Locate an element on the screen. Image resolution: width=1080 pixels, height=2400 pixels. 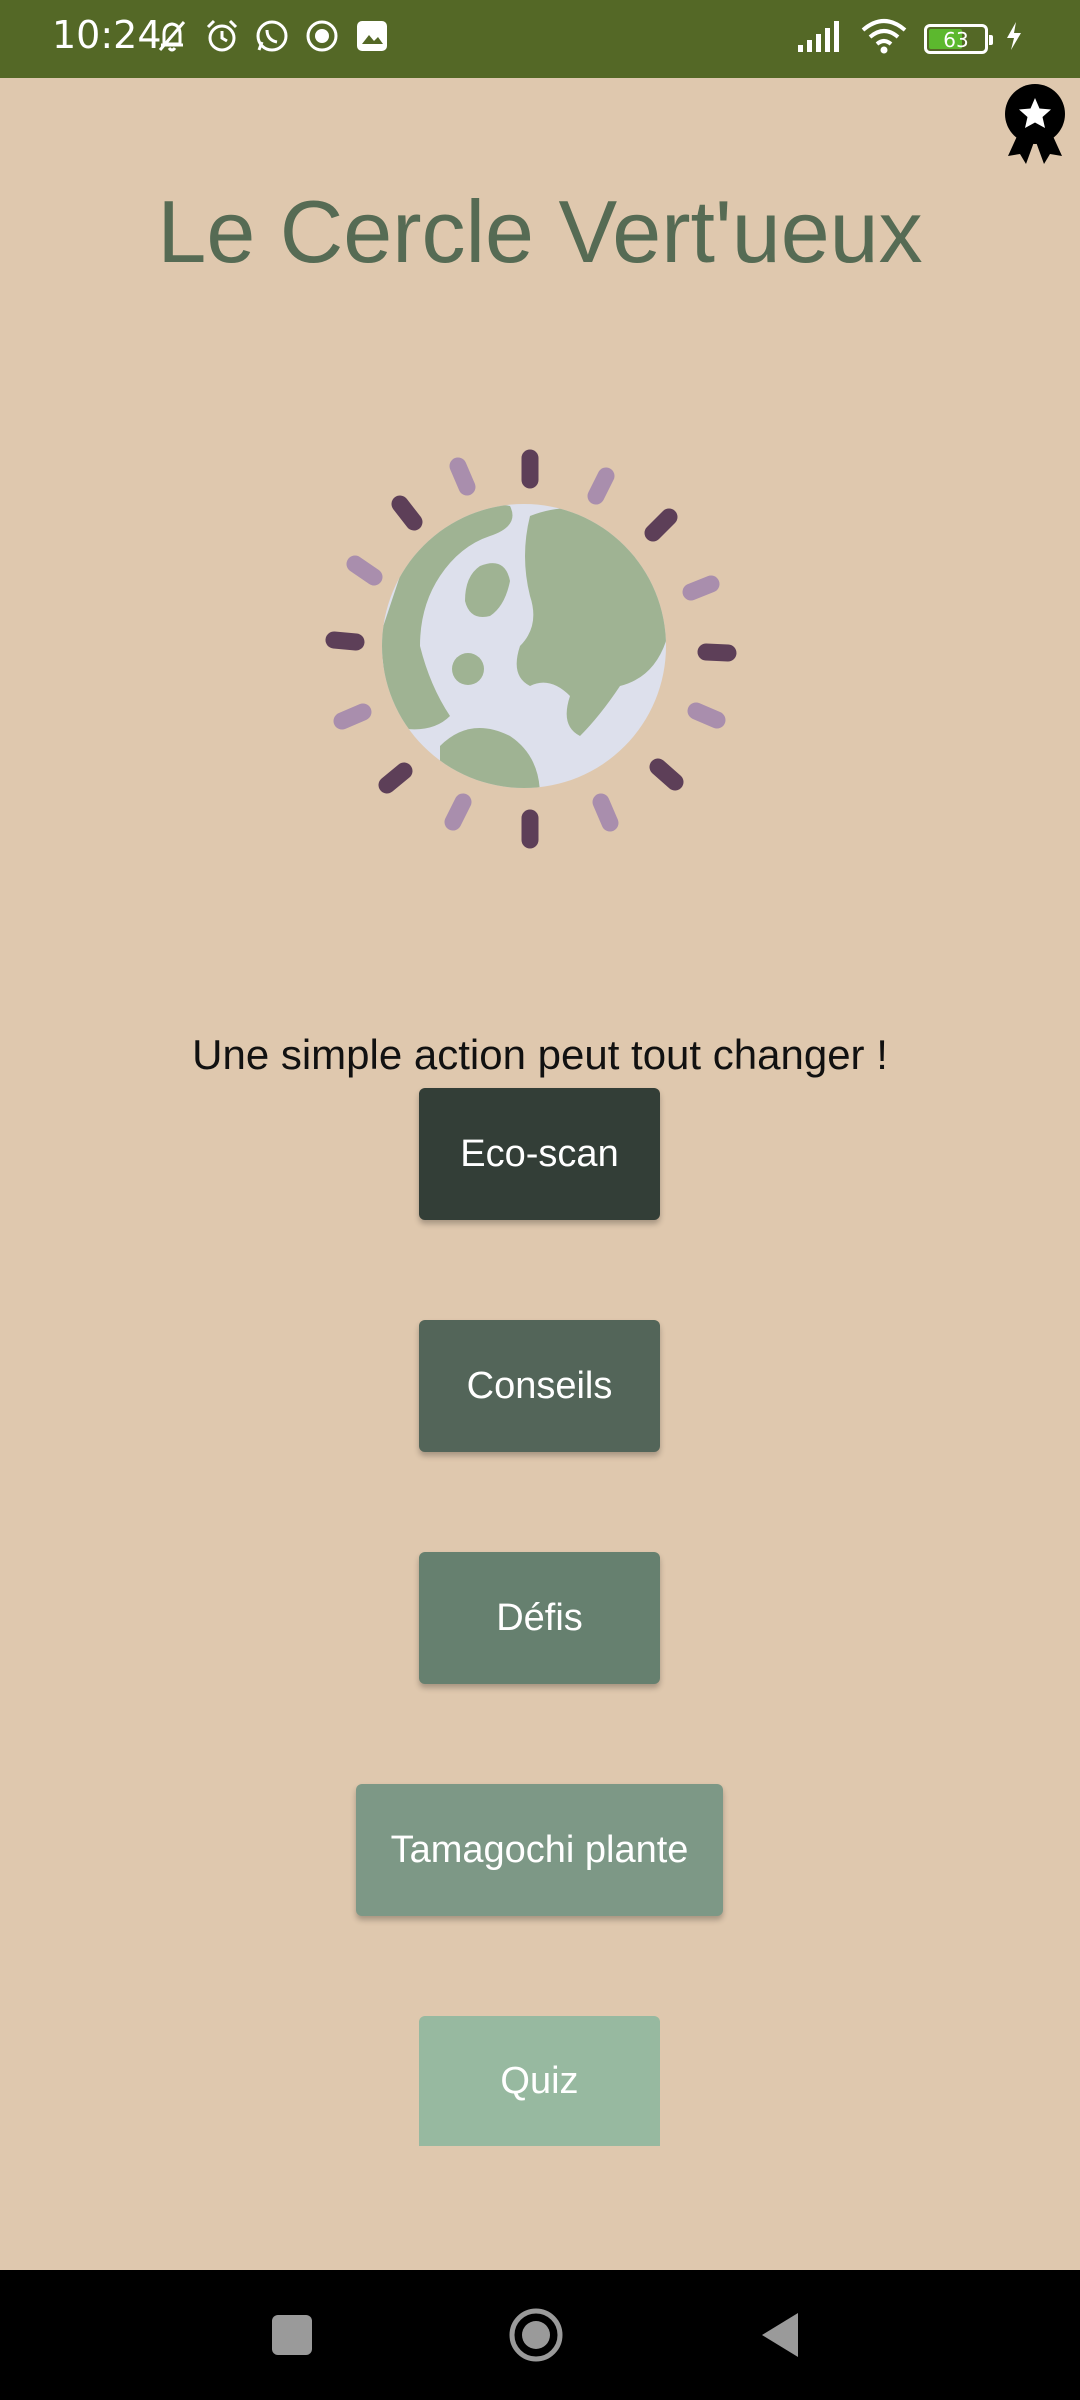
defis-button: Défis is located at coordinates (539, 1618).